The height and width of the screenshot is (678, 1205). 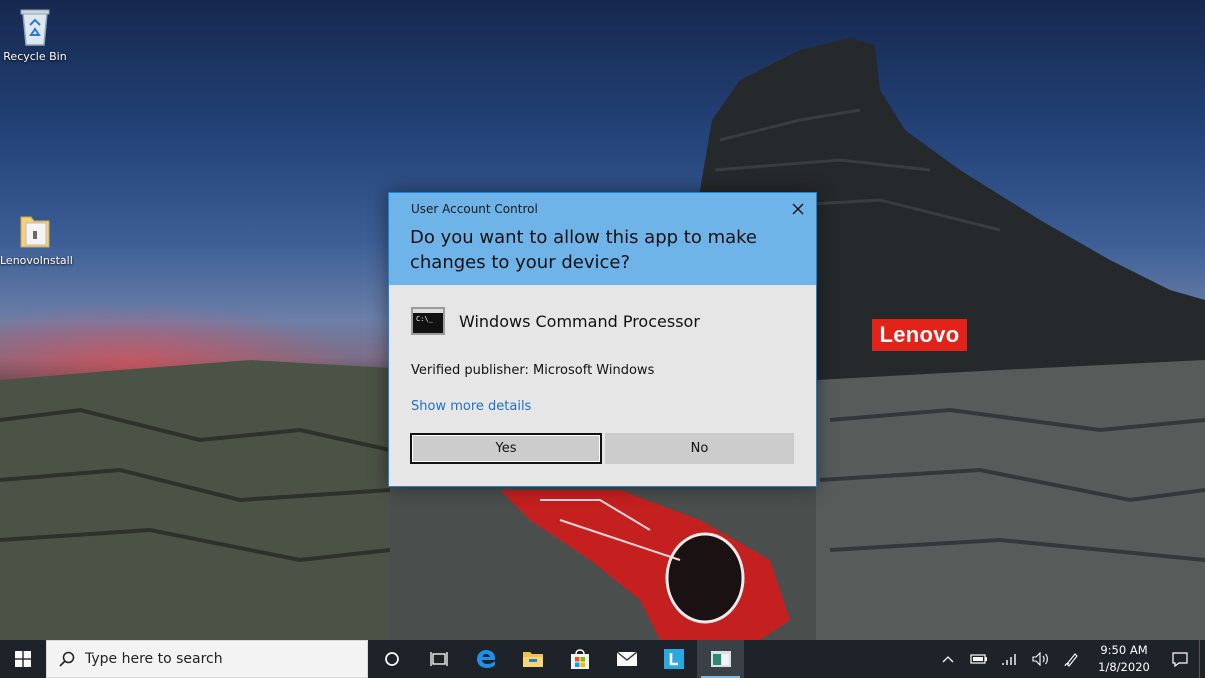 I want to click on taskbar-store, so click(x=579, y=659).